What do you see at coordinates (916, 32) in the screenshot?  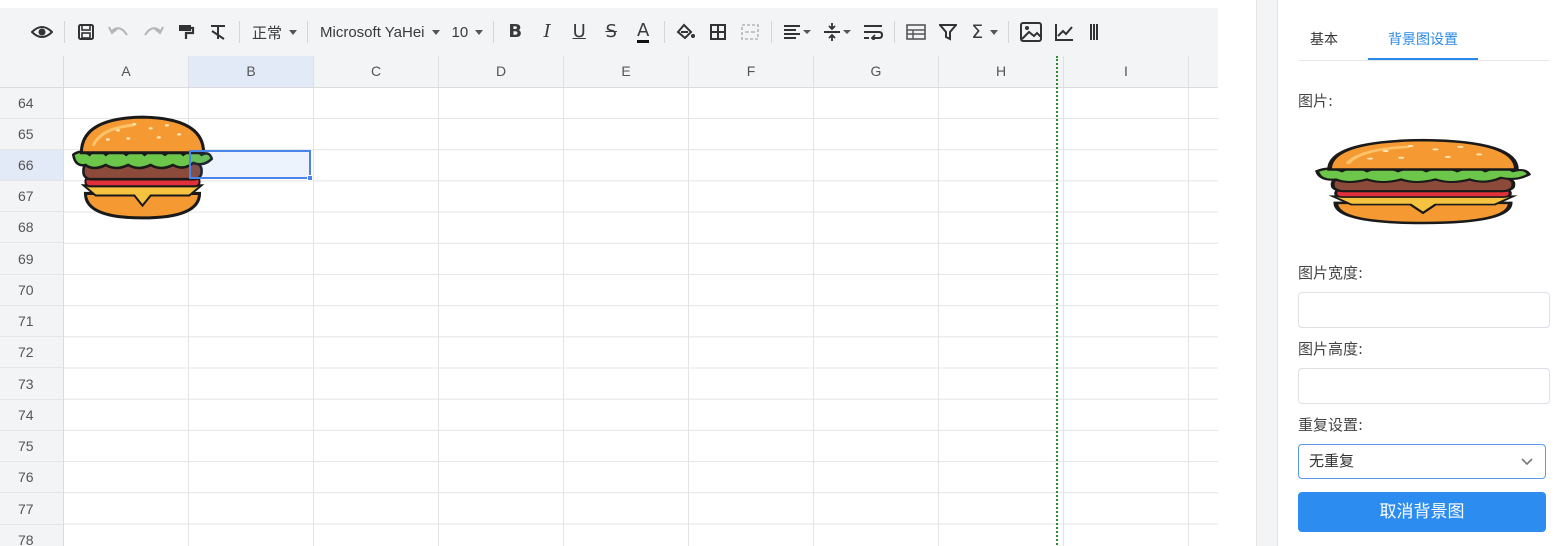 I see `freeze-icon` at bounding box center [916, 32].